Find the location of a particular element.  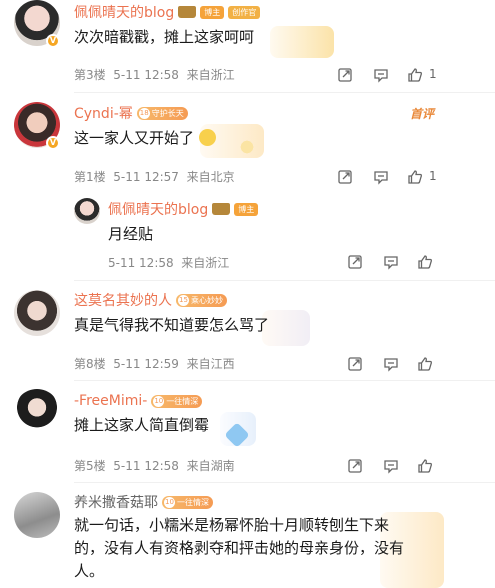

comment-meta: 第3楼 5-11 12:58 来自浙江 is located at coordinates (154, 74).